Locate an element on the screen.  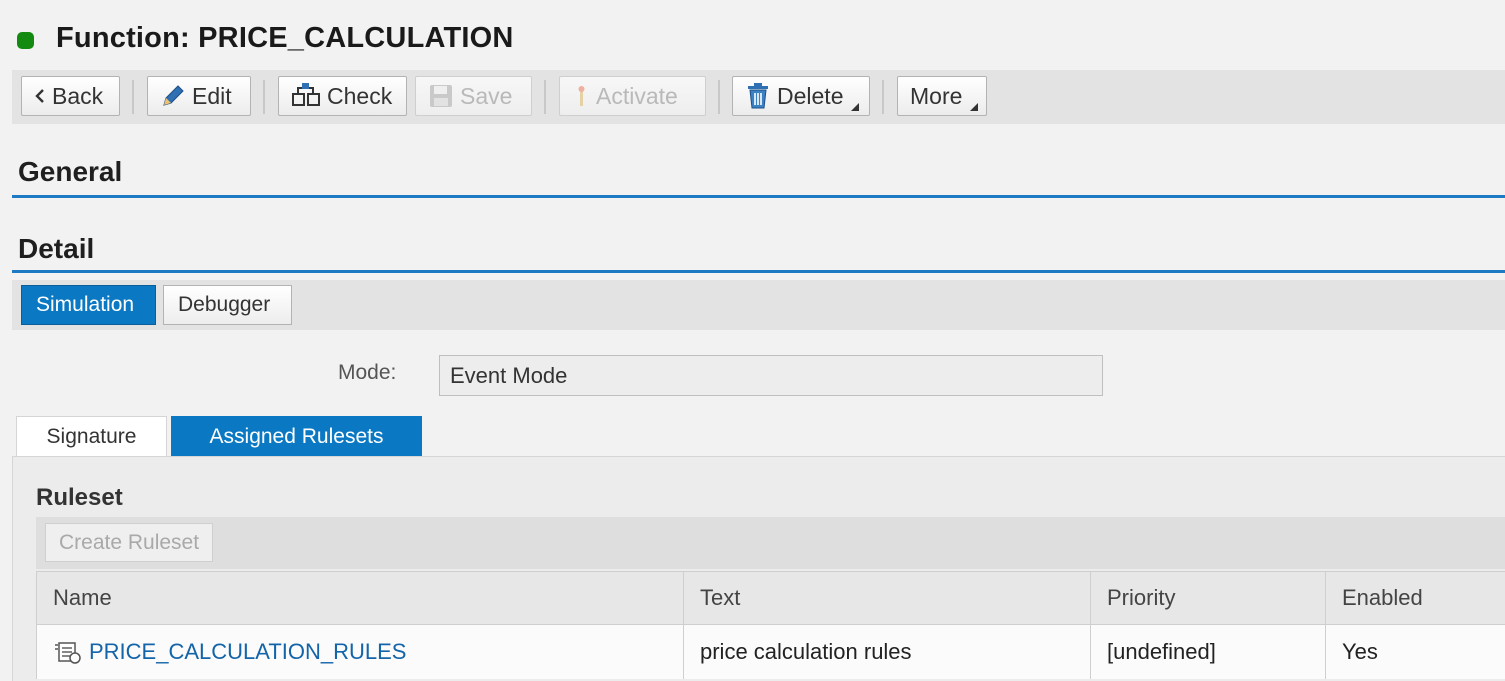
mode-field: Event Mode is located at coordinates (771, 375).